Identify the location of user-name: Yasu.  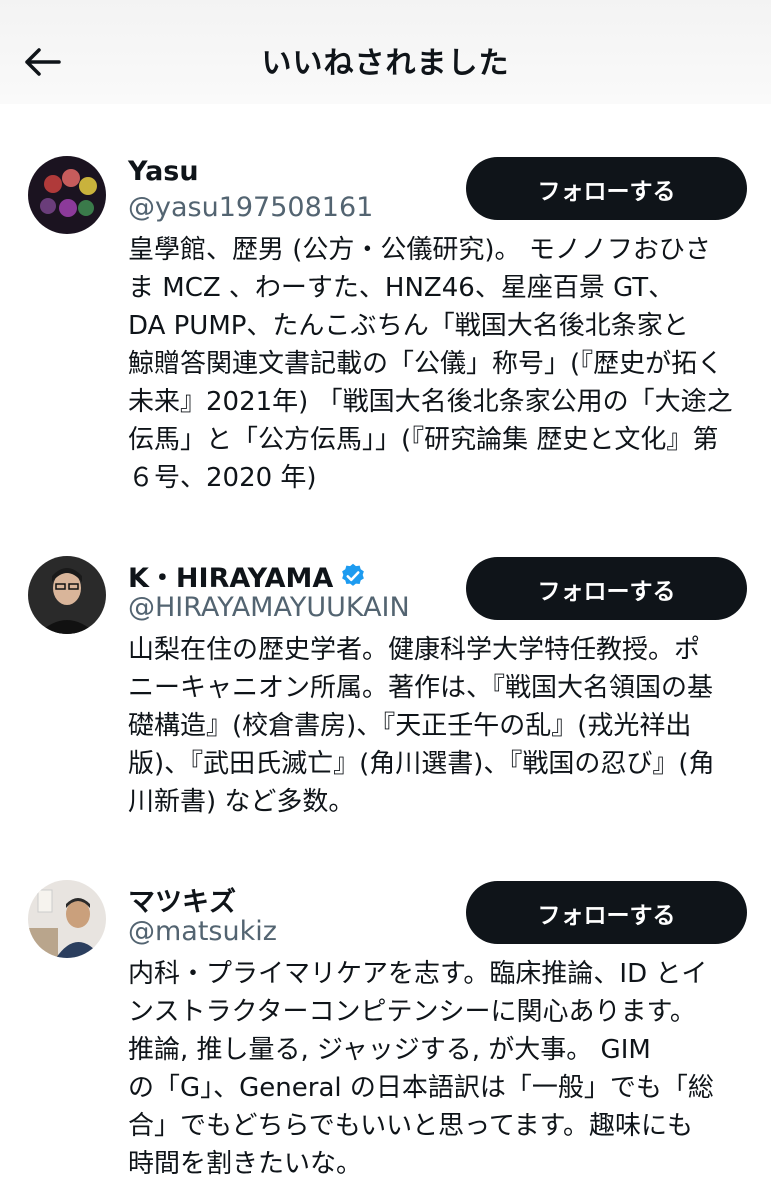
(163, 171).